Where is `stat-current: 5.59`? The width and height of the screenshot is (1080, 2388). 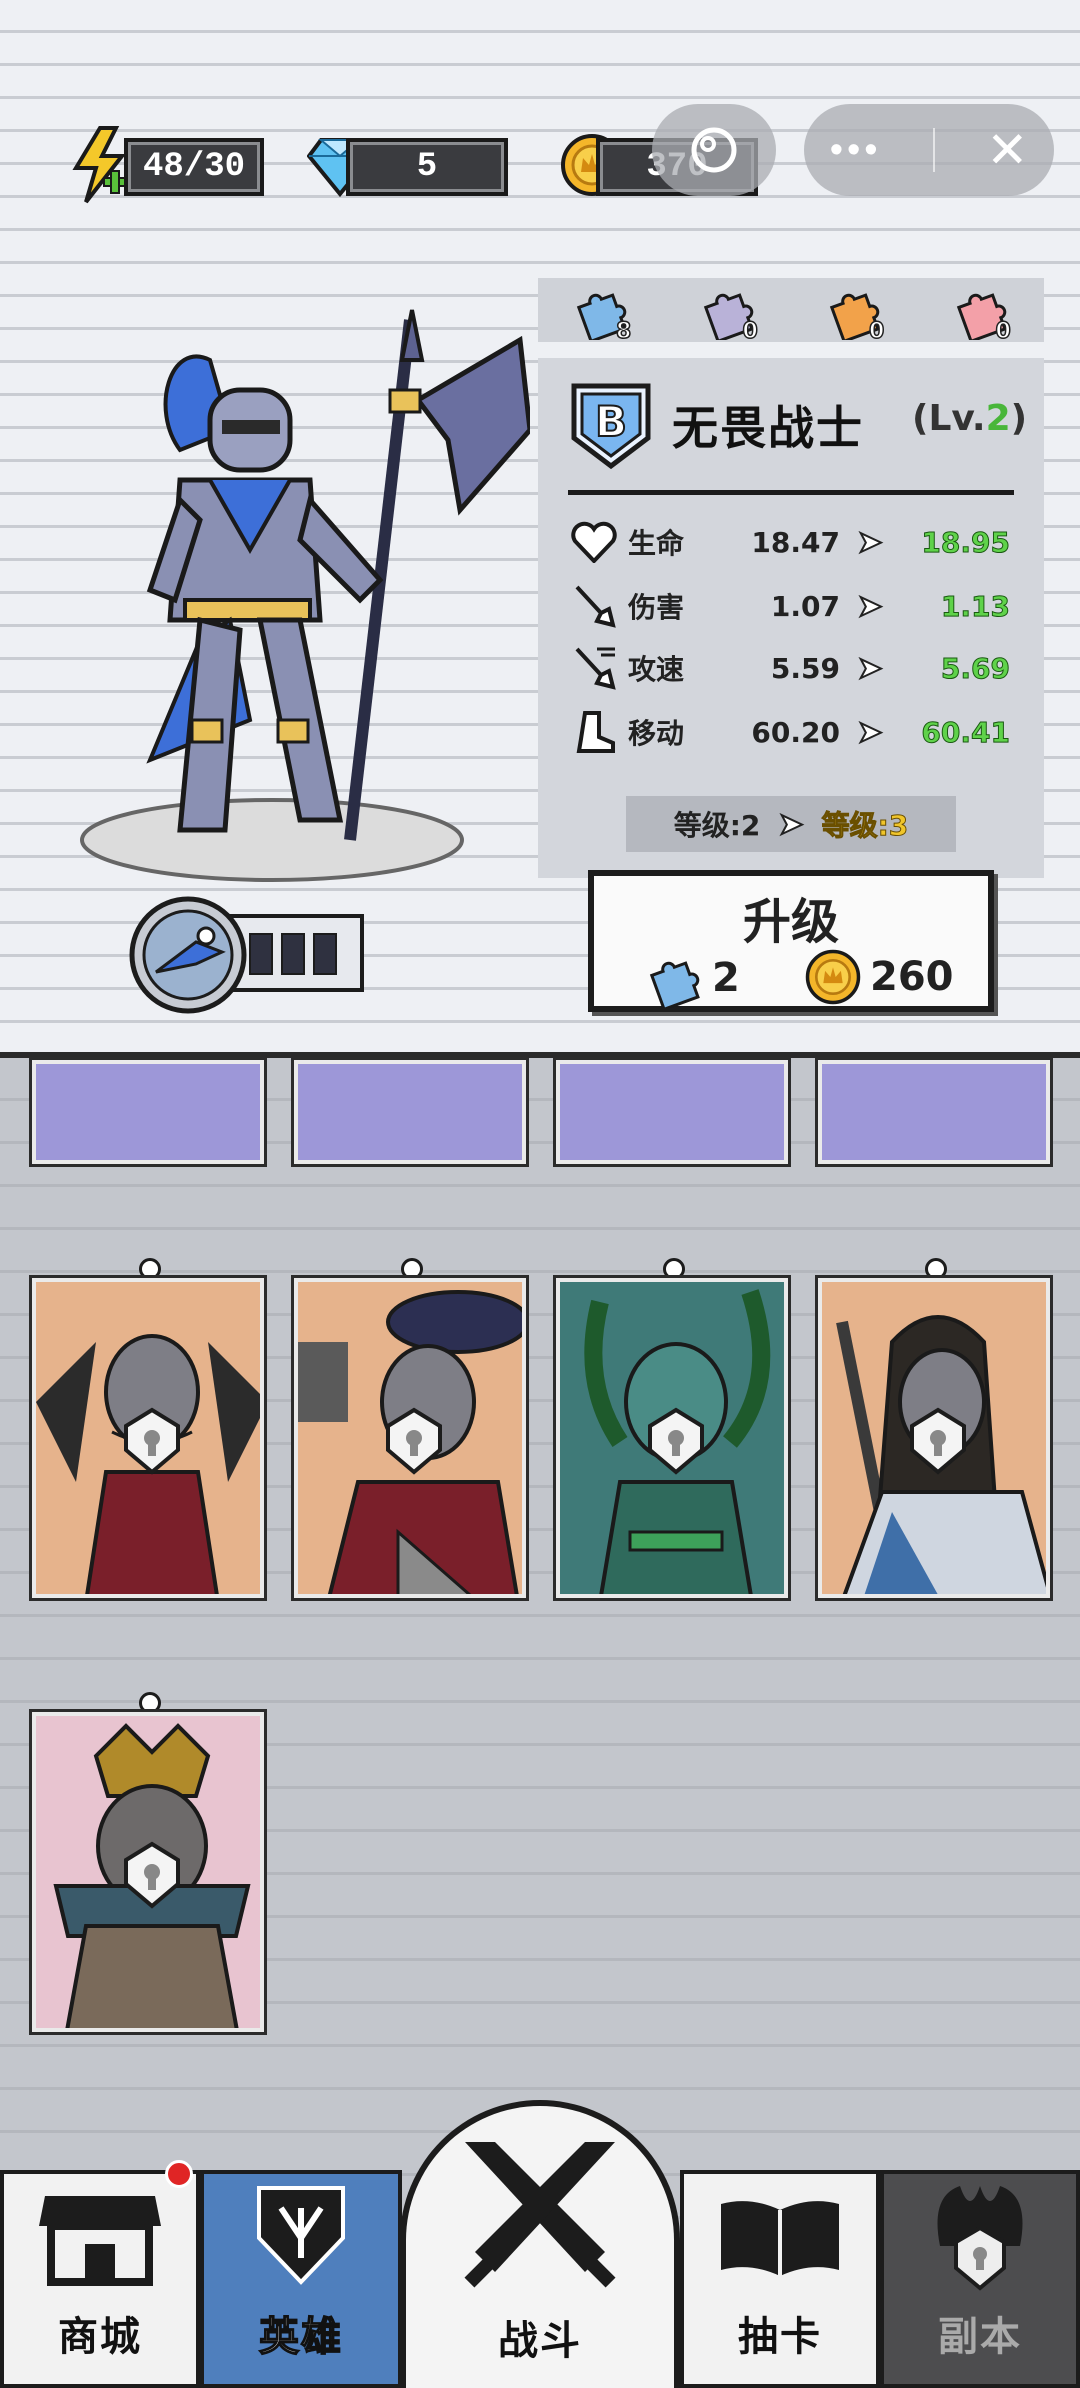 stat-current: 5.59 is located at coordinates (805, 668).